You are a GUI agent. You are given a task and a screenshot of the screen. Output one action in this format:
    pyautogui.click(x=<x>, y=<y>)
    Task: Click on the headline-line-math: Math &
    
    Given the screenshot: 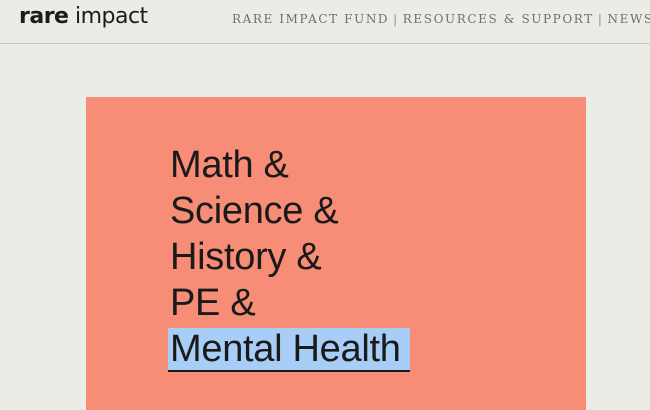 What is the action you would take?
    pyautogui.click(x=229, y=165)
    